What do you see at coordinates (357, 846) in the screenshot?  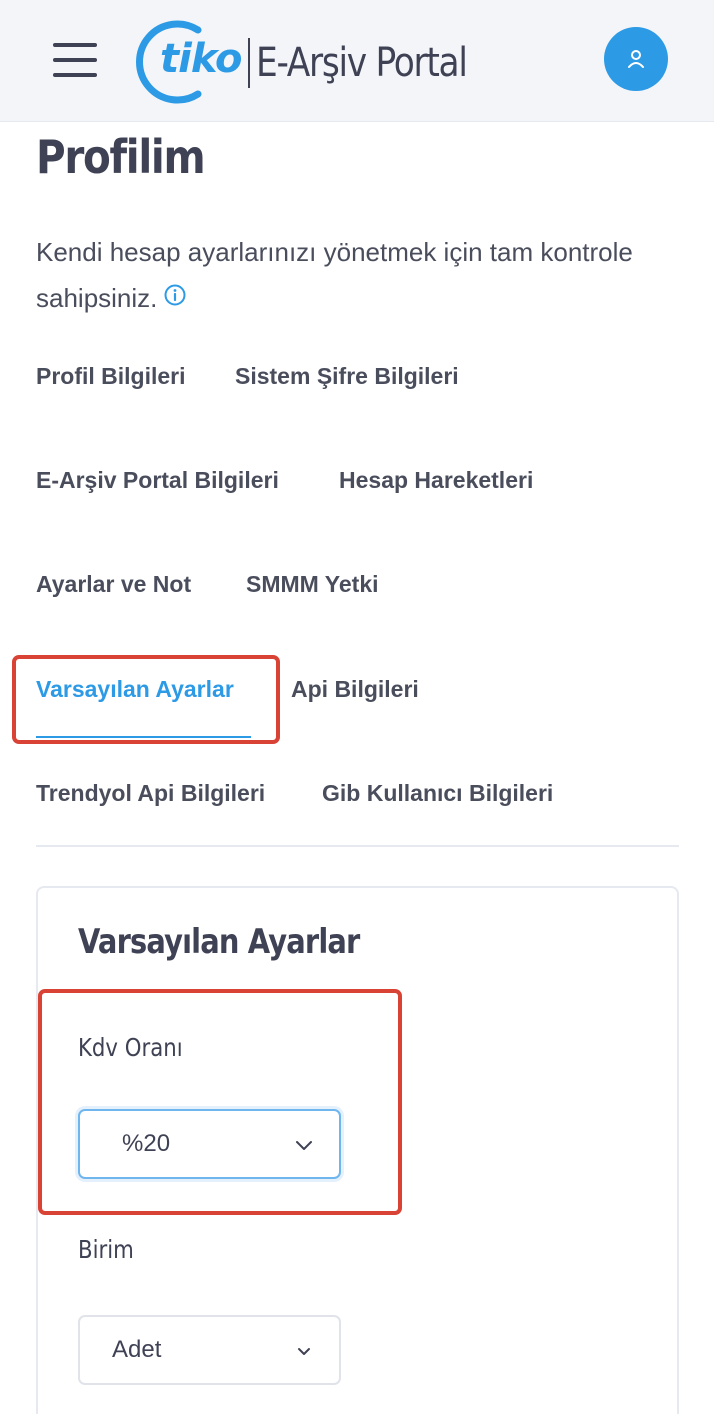 I see `tabs-divider` at bounding box center [357, 846].